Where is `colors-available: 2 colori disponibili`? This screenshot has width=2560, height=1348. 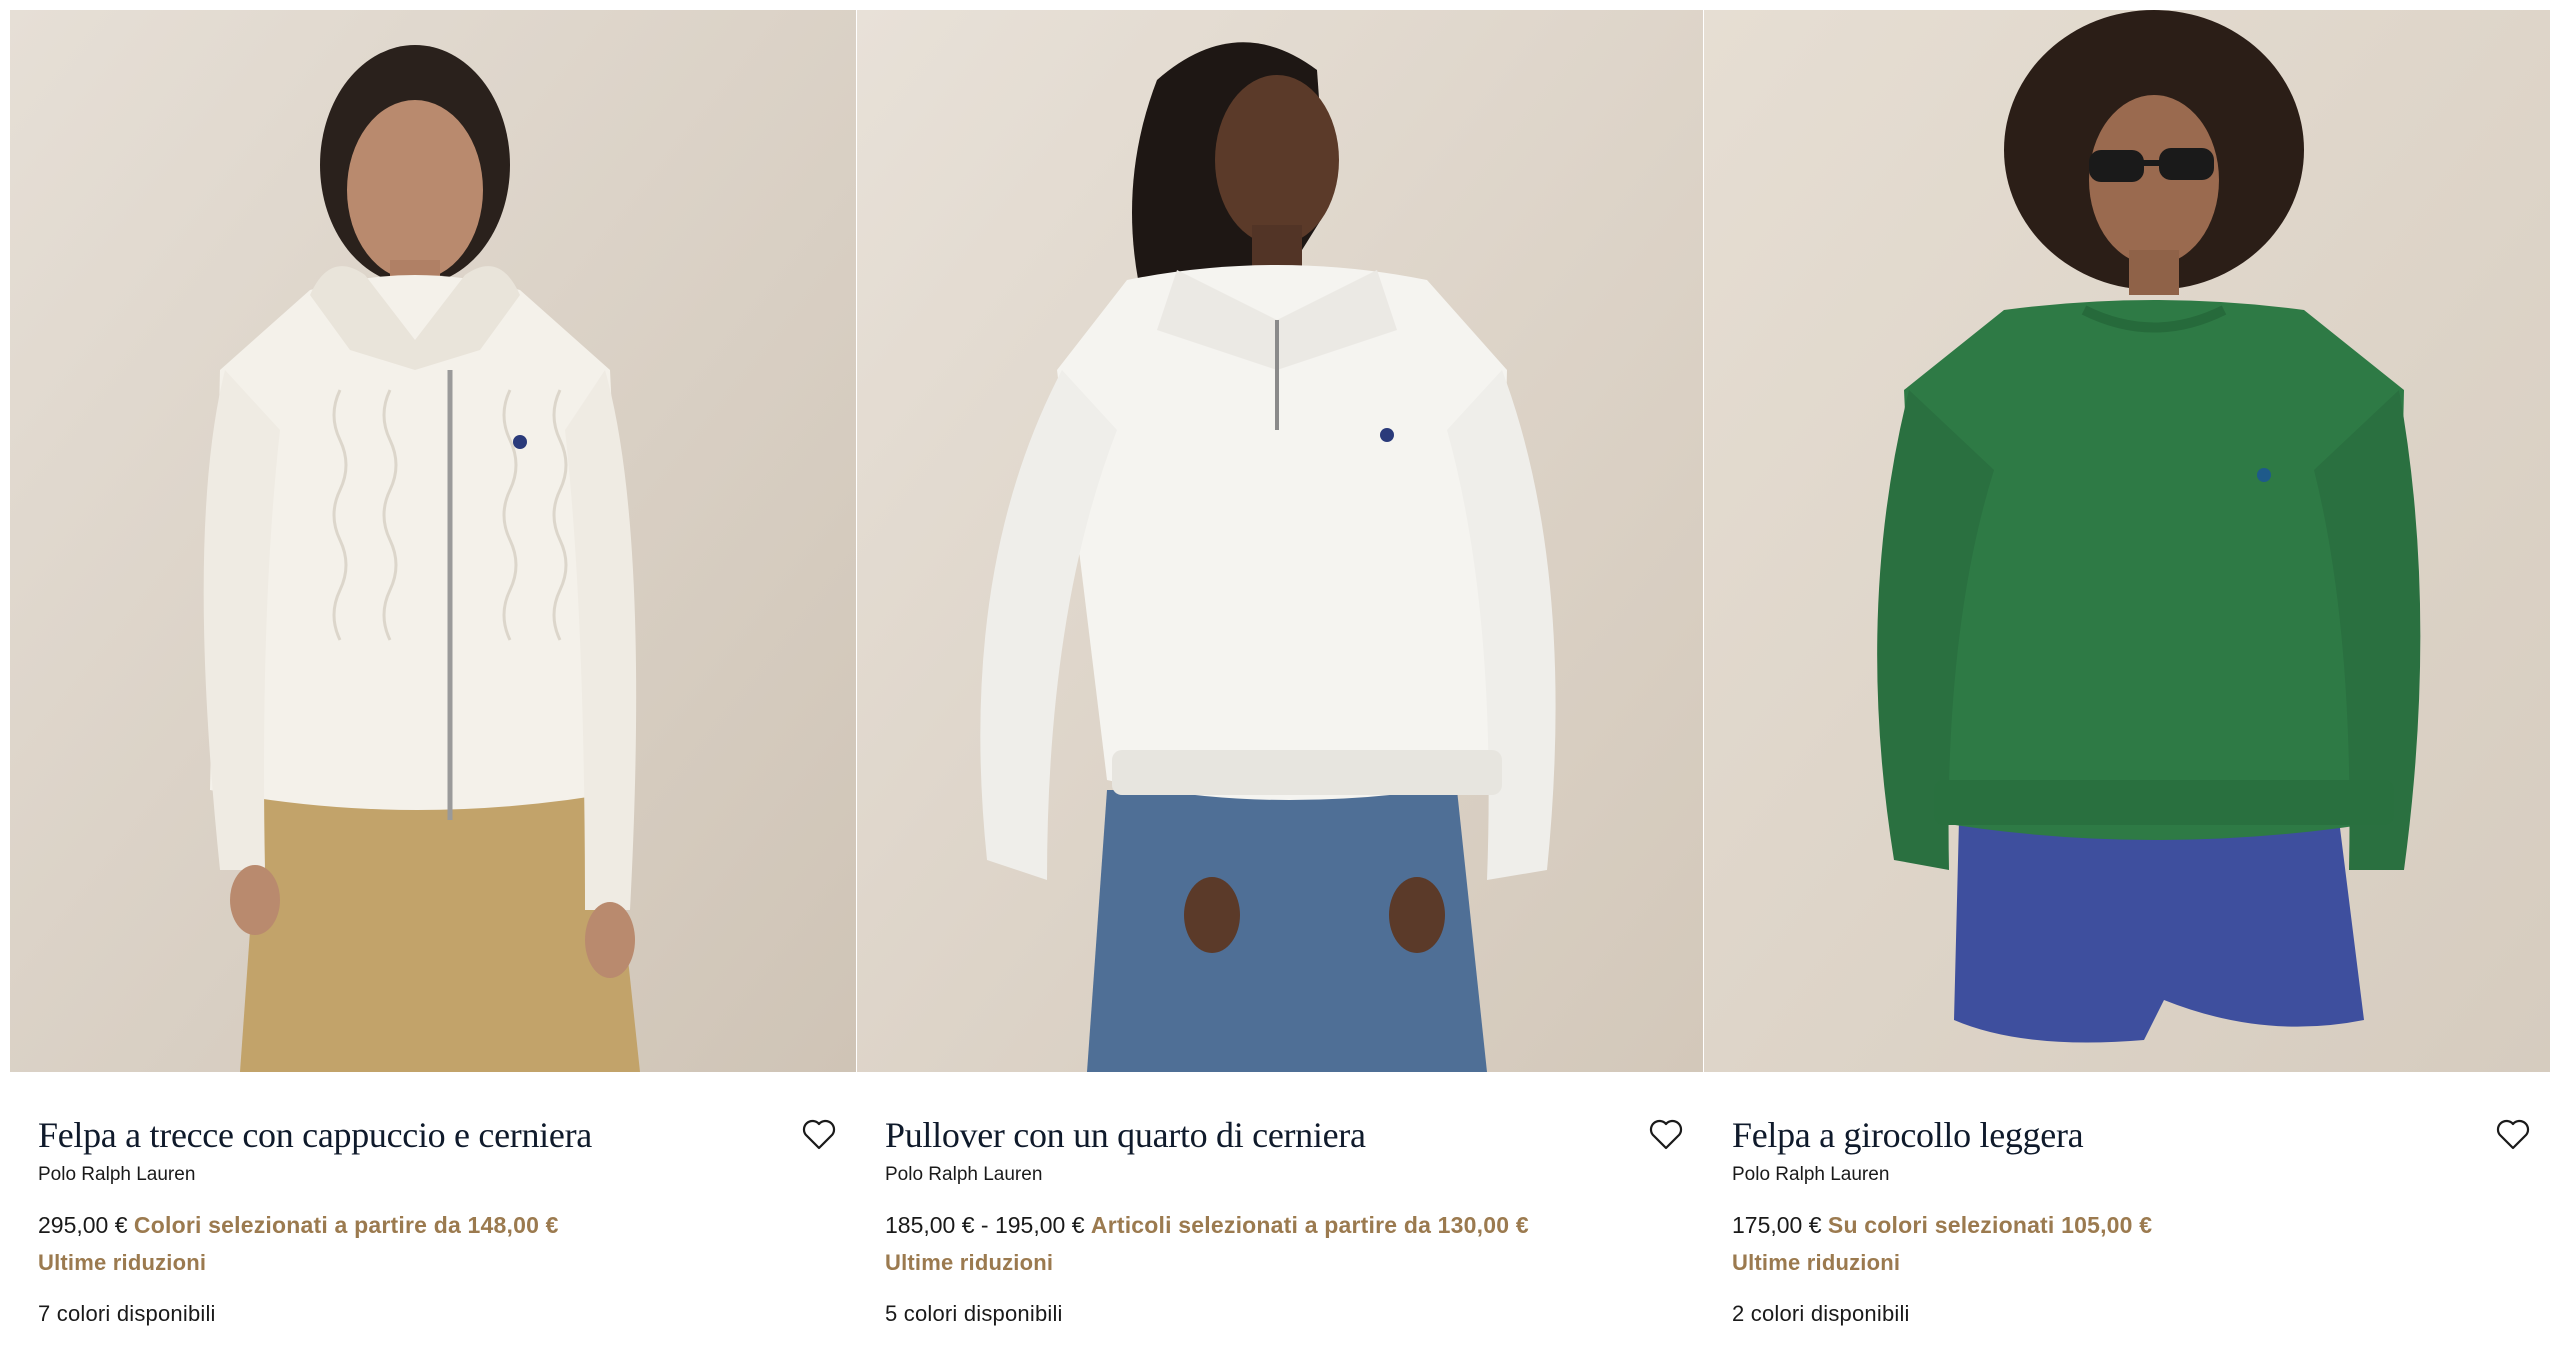 colors-available: 2 colori disponibili is located at coordinates (1821, 1314).